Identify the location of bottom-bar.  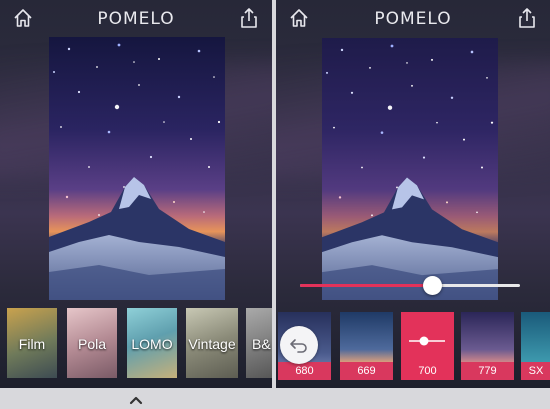
(275, 398).